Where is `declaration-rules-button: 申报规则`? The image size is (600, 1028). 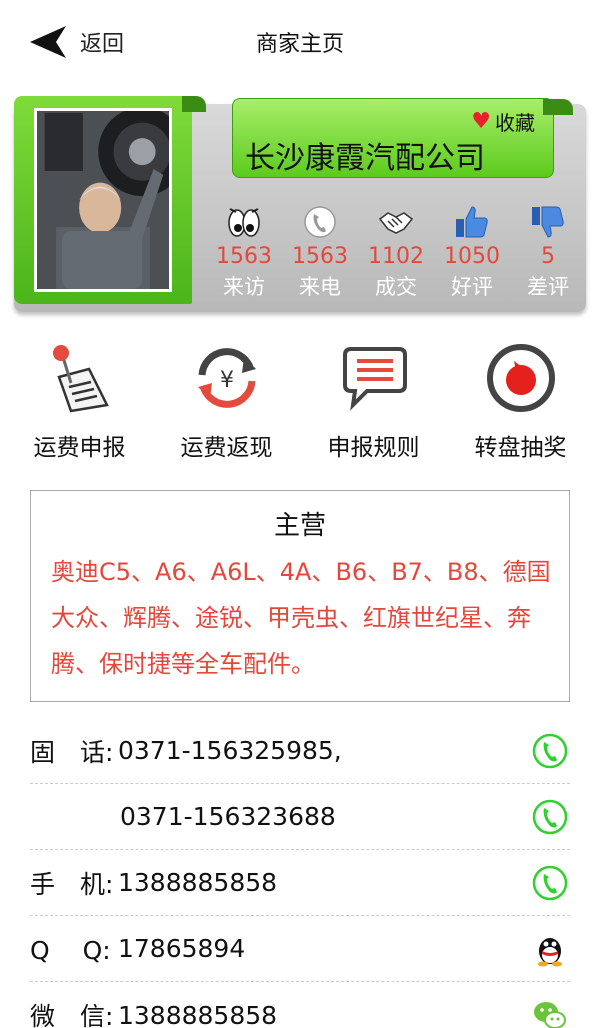 declaration-rules-button: 申报规则 is located at coordinates (374, 402).